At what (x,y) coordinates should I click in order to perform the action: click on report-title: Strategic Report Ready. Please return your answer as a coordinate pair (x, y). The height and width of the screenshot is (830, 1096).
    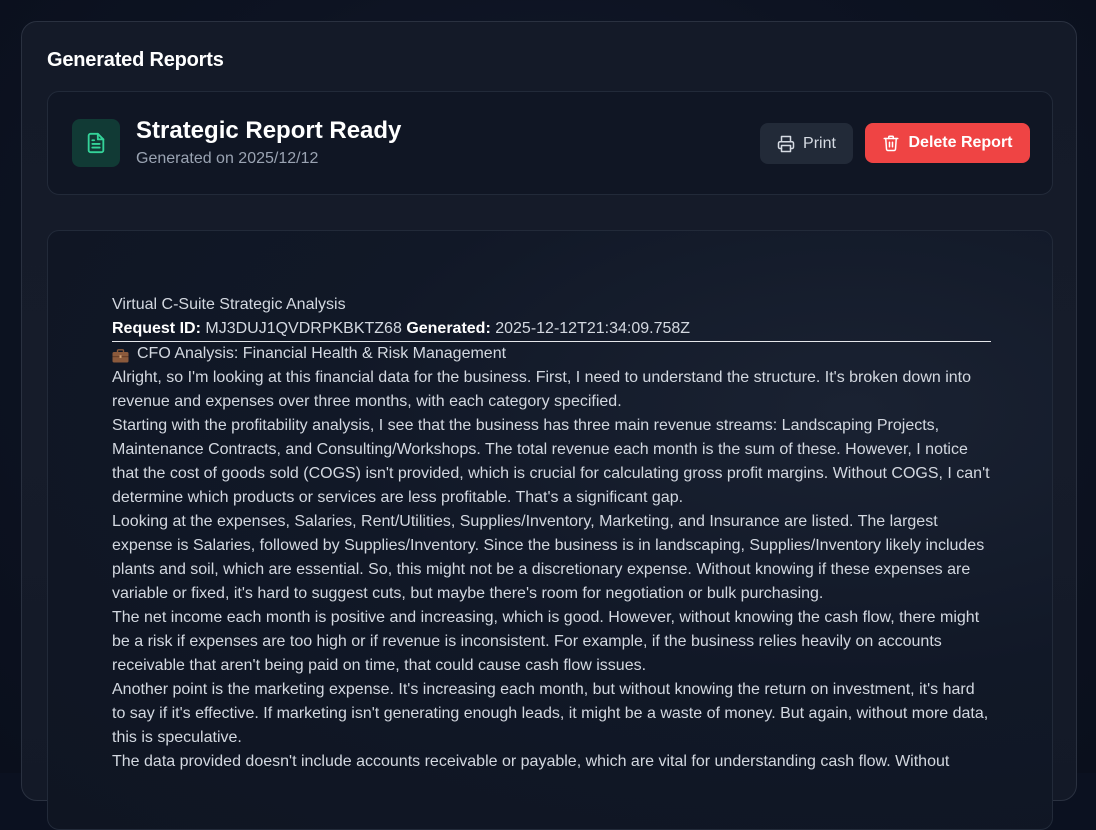
    Looking at the image, I should click on (269, 130).